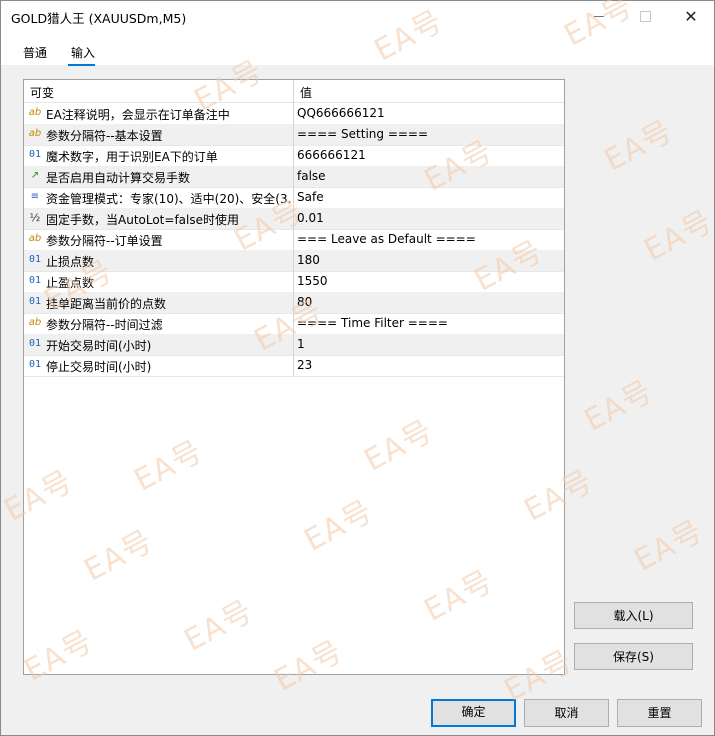 The width and height of the screenshot is (715, 736). I want to click on parameter-row: 01 停止交易时间(小时) 23, so click(294, 366).